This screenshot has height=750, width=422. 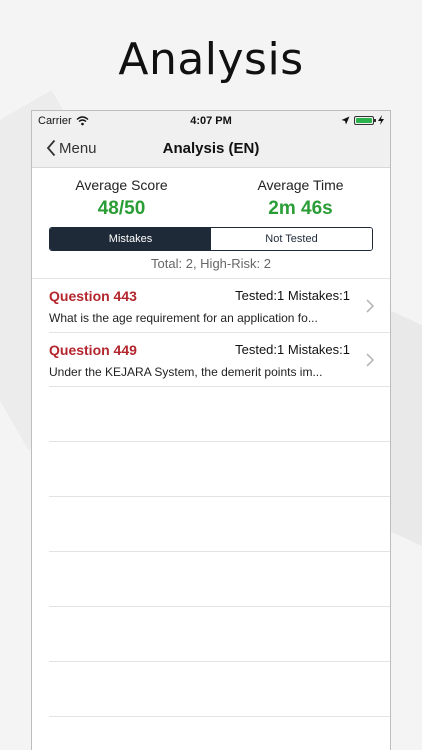 I want to click on status-right, so click(x=362, y=120).